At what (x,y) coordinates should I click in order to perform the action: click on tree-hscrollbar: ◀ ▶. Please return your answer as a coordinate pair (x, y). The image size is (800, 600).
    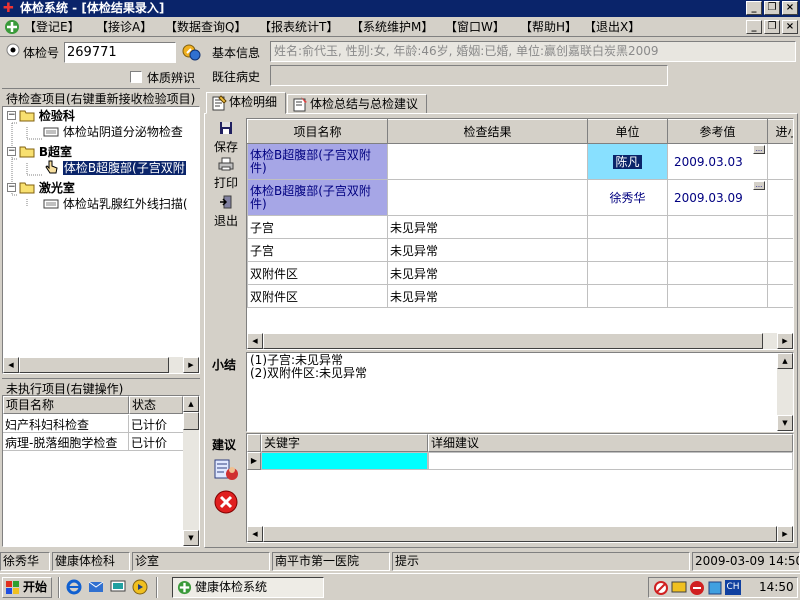
    Looking at the image, I should click on (101, 365).